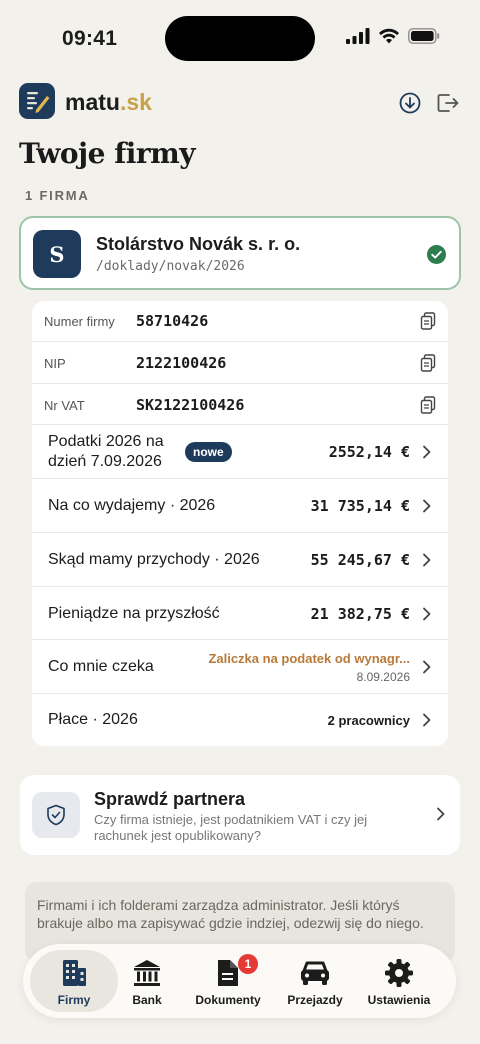  I want to click on car-icon, so click(315, 973).